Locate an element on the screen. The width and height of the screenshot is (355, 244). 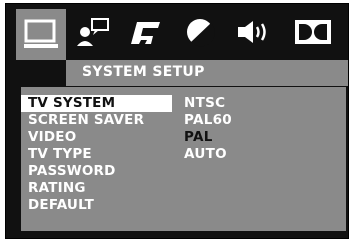
option-pal: PAL is located at coordinates (208, 137).